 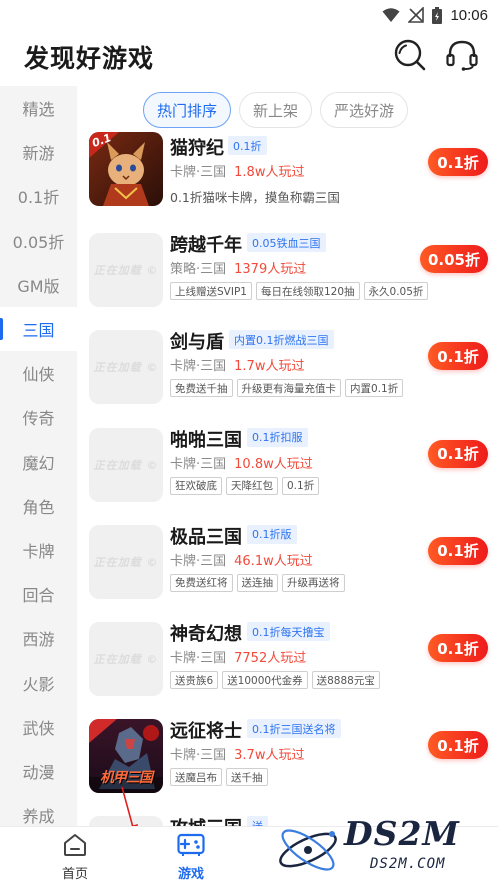 I want to click on game-meta: 策略·三国 1379人玩过, so click(x=238, y=267).